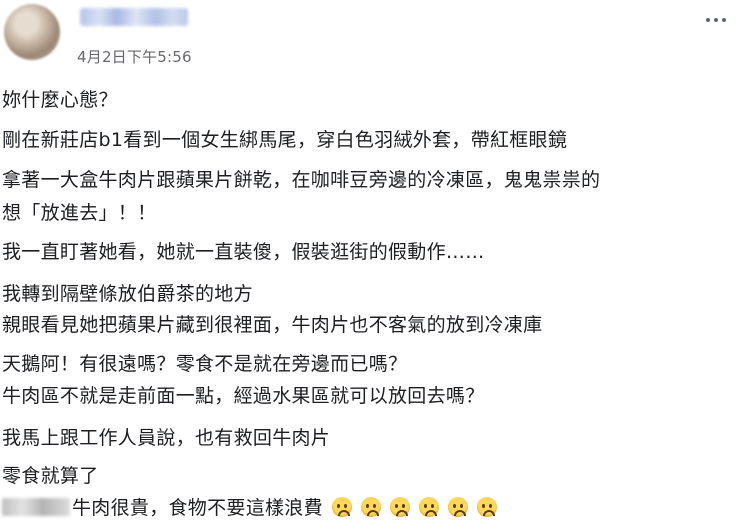 Image resolution: width=743 pixels, height=529 pixels. I want to click on emoji-row, so click(410, 508).